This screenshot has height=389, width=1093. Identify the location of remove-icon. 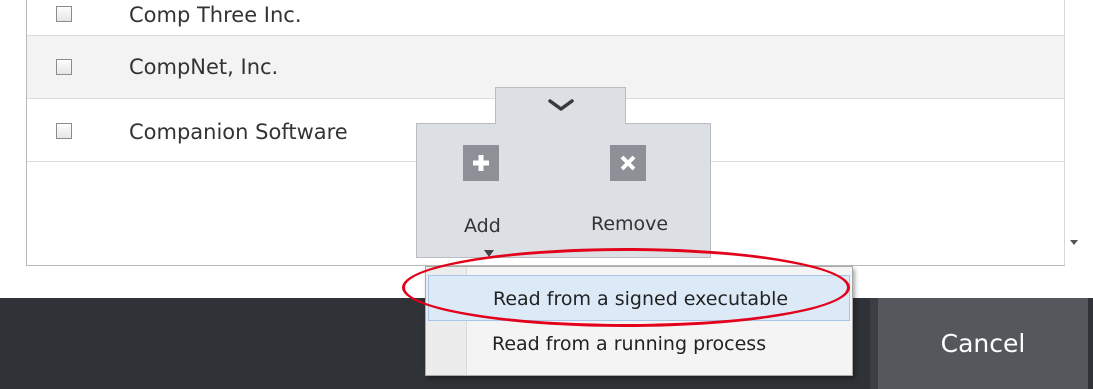
(628, 163).